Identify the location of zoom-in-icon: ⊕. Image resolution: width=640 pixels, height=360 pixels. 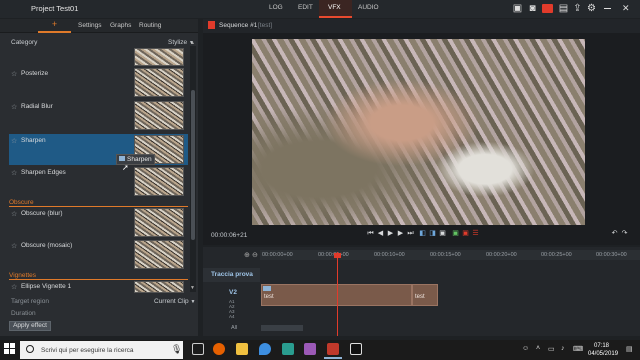
(247, 255).